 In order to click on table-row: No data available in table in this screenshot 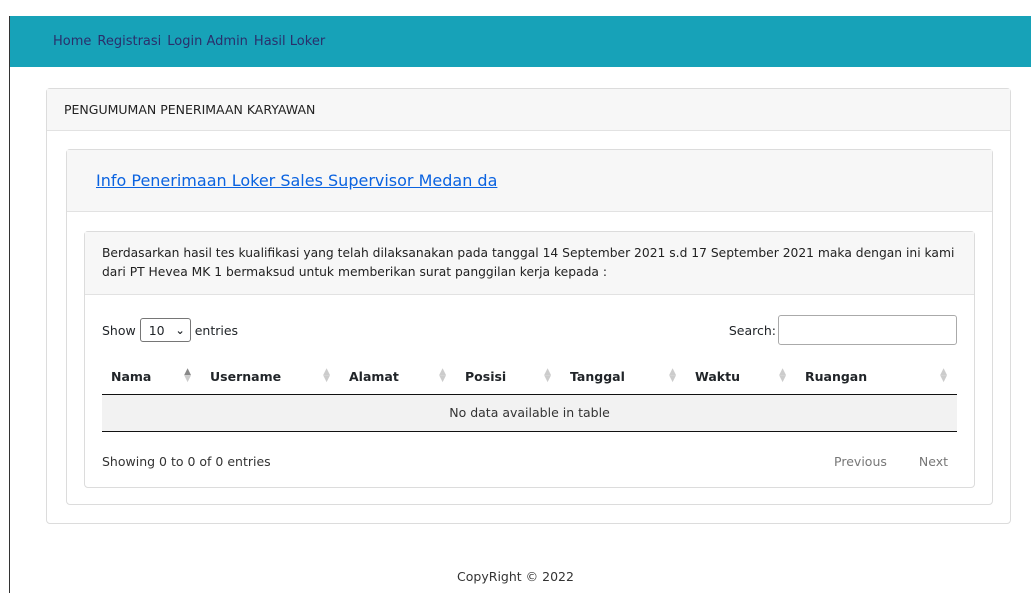, I will do `click(529, 413)`.